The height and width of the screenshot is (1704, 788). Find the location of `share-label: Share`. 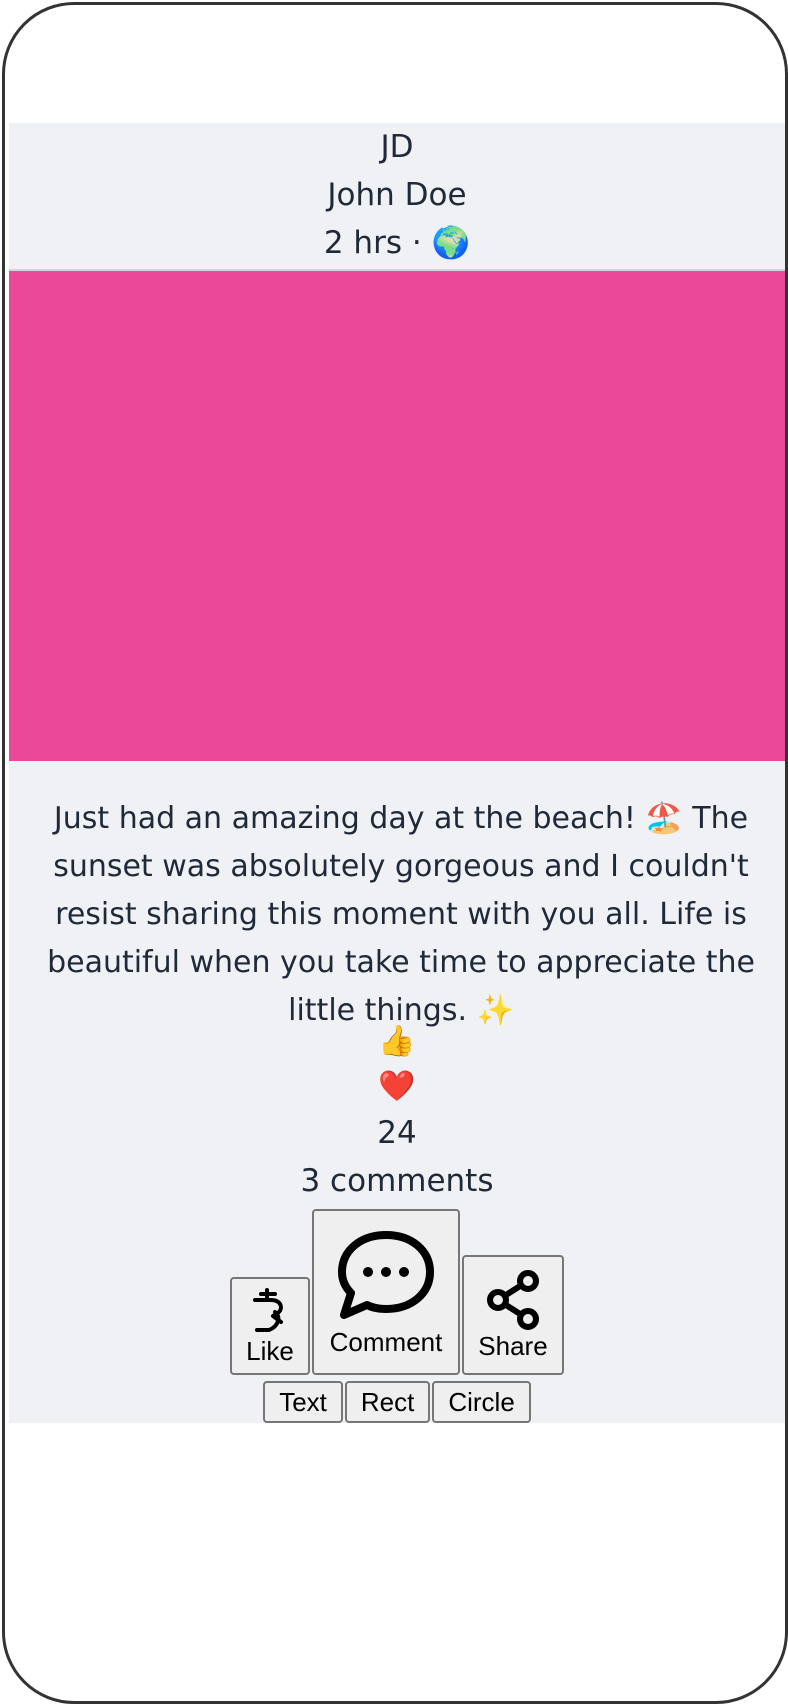

share-label: Share is located at coordinates (513, 1346).